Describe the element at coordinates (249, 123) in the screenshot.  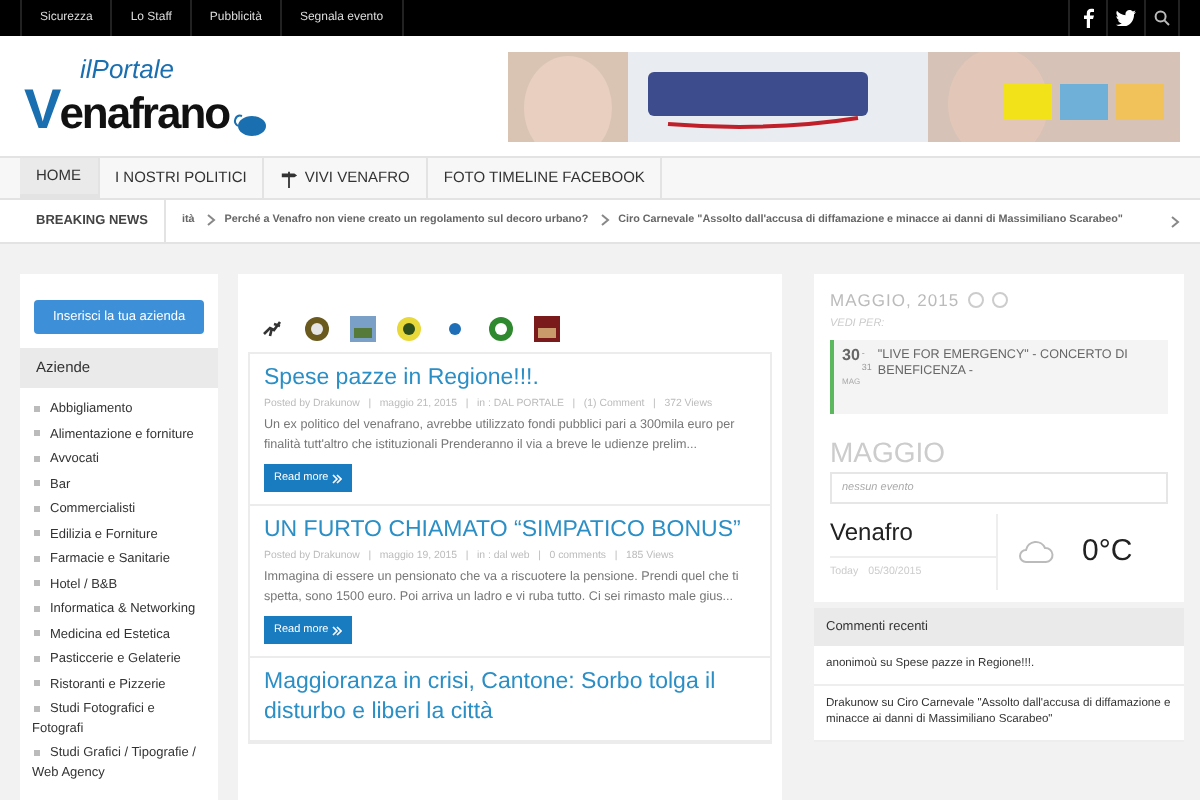
I see `mouse-icon` at that location.